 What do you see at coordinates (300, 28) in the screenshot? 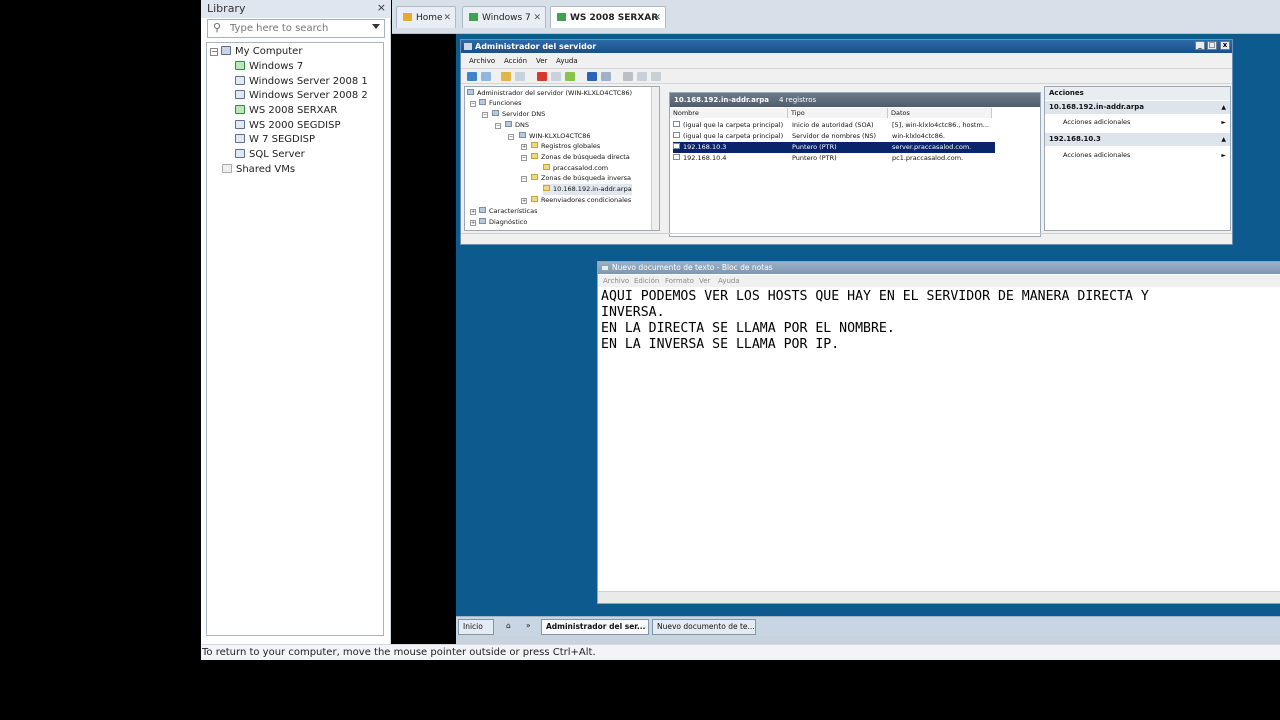
I see `library-search-input` at bounding box center [300, 28].